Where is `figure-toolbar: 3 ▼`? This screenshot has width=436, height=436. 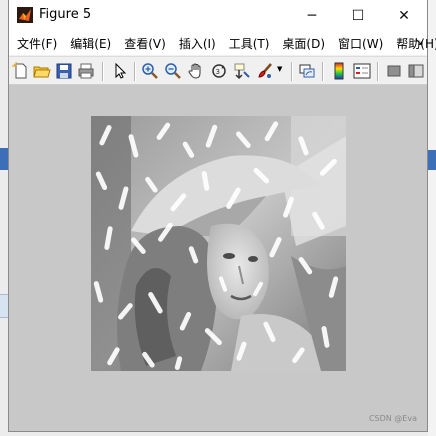 figure-toolbar: 3 ▼ is located at coordinates (218, 70).